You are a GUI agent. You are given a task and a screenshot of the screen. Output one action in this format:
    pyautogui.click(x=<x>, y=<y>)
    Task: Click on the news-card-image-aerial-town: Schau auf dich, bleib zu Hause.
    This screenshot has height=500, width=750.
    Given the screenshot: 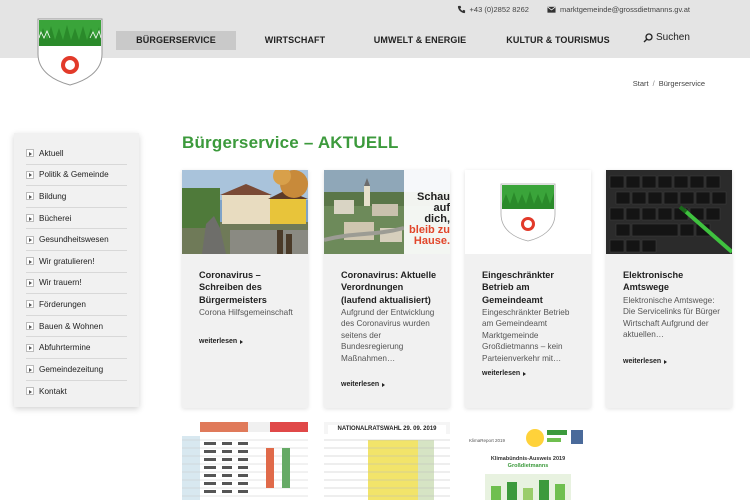 What is the action you would take?
    pyautogui.click(x=387, y=212)
    